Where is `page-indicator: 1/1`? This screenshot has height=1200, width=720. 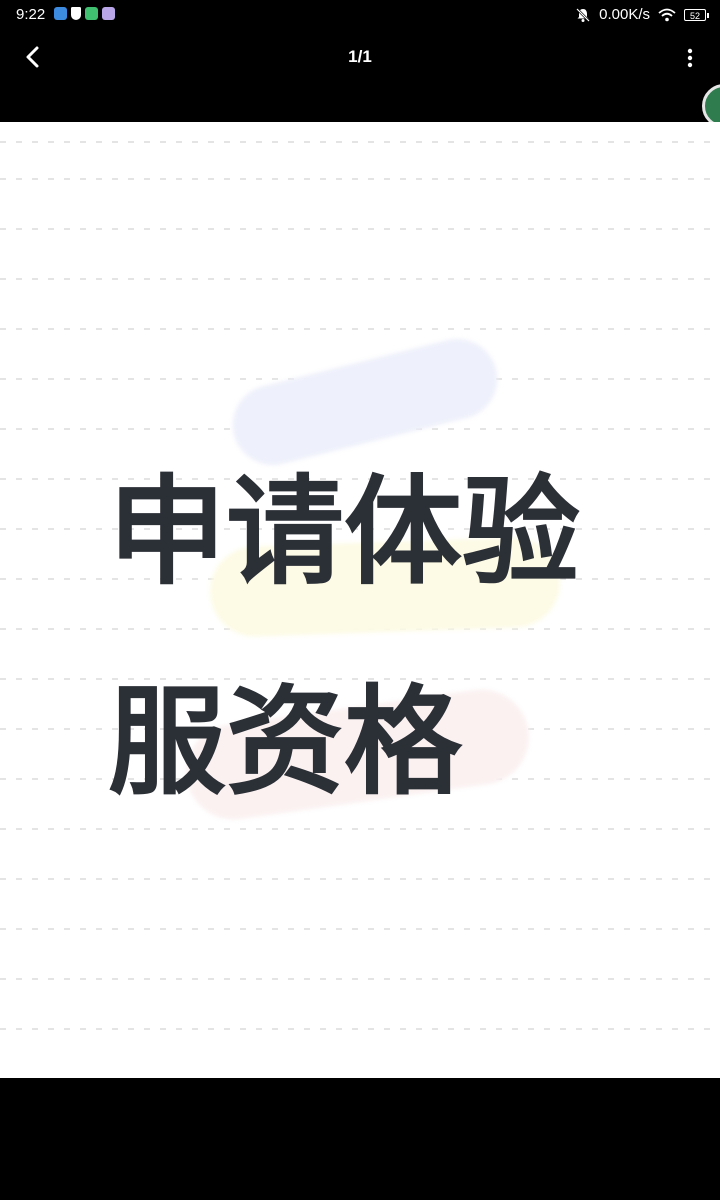
page-indicator: 1/1 is located at coordinates (360, 56).